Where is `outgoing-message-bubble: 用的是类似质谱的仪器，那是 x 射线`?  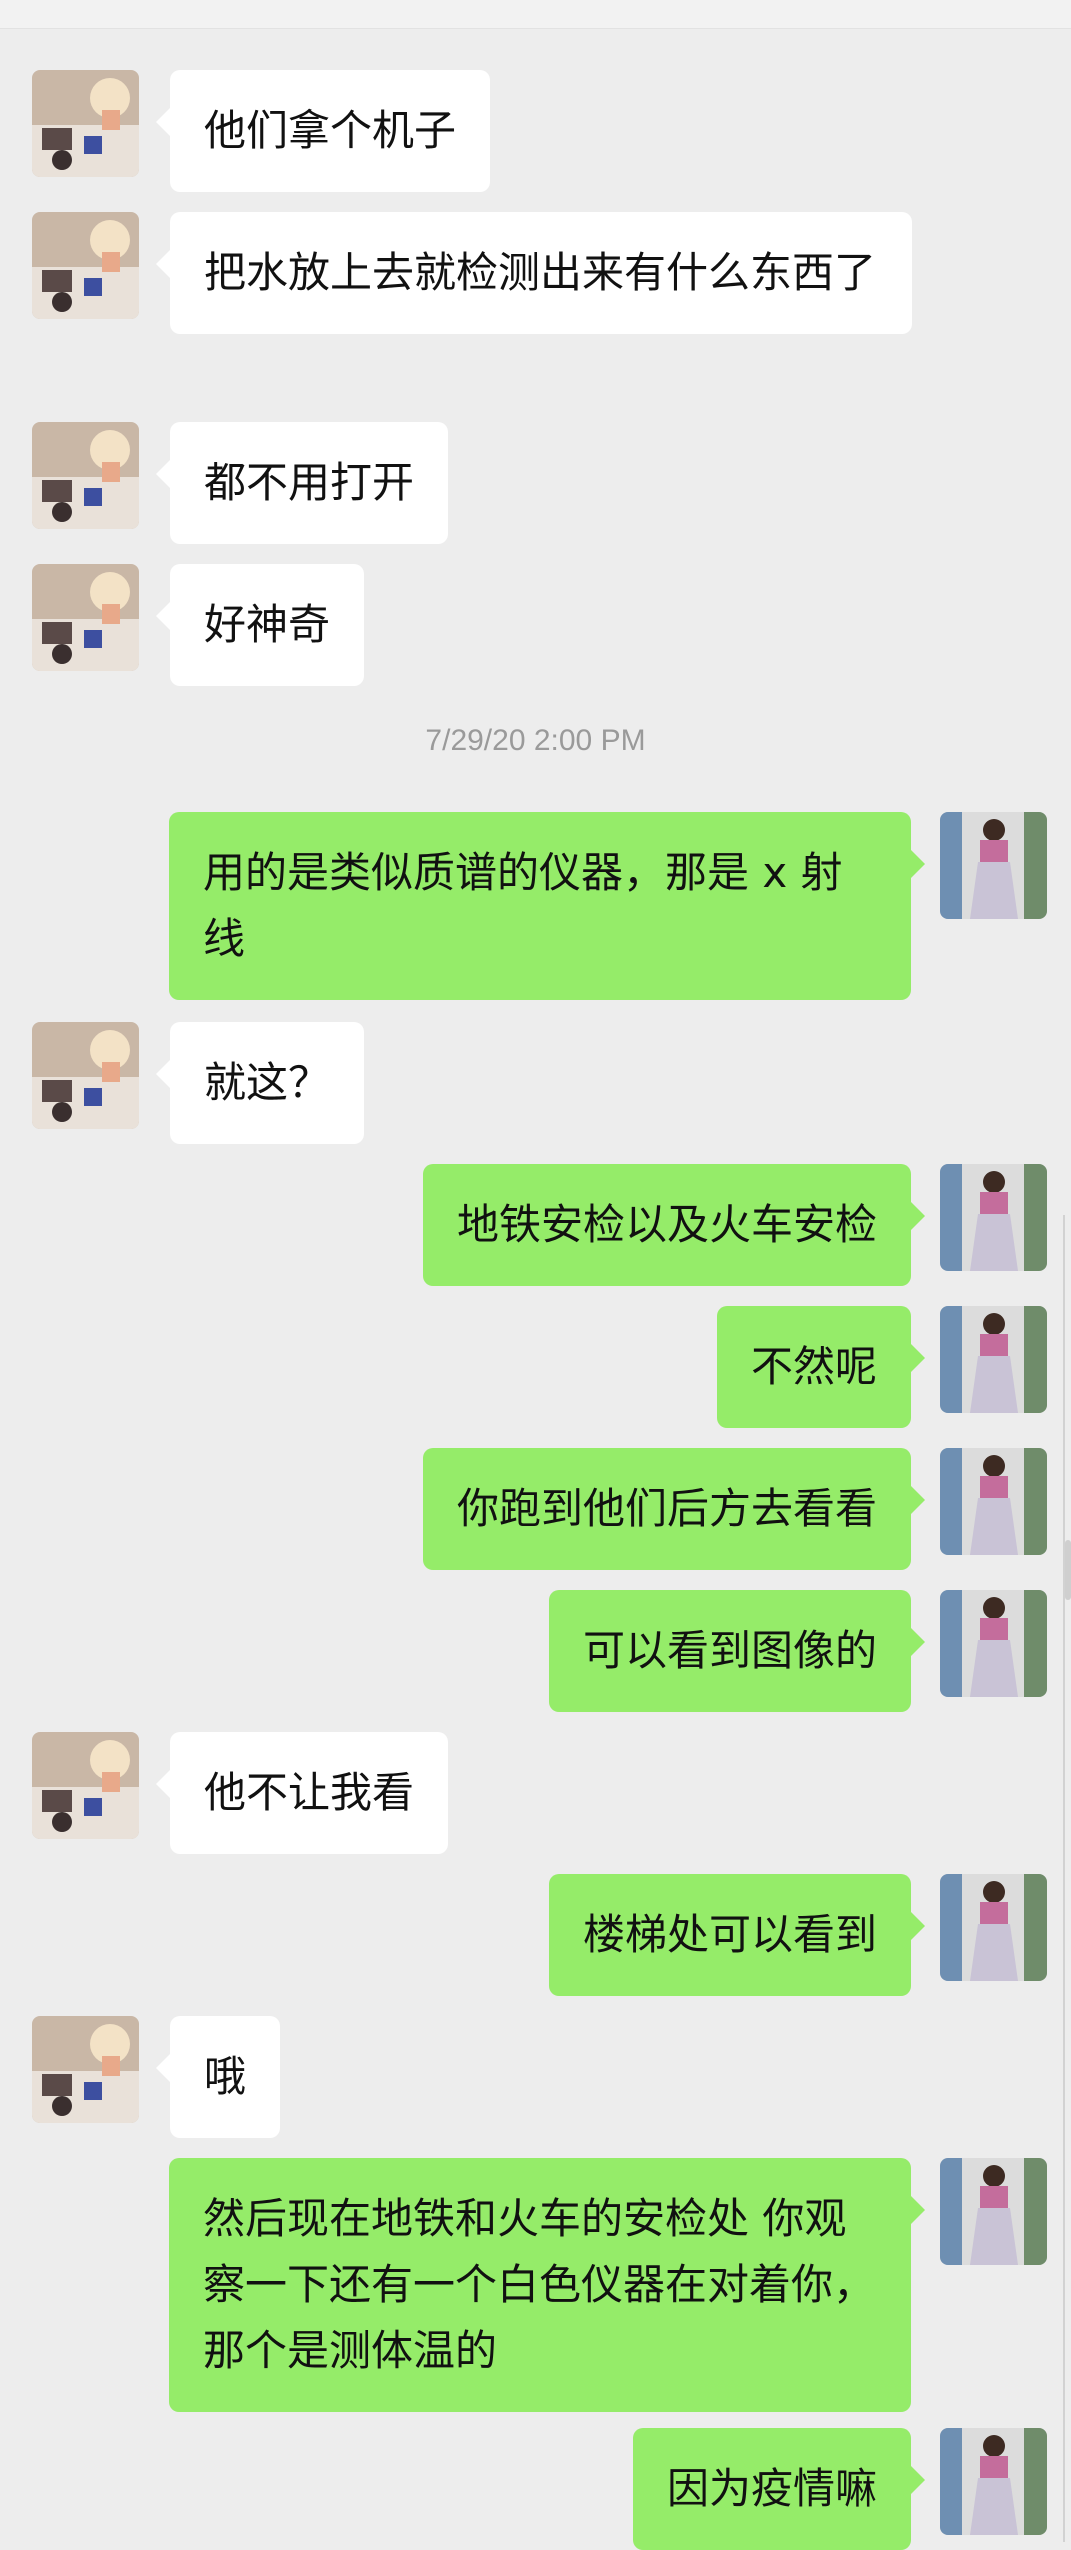
outgoing-message-bubble: 用的是类似质谱的仪器，那是 x 射线 is located at coordinates (547, 906).